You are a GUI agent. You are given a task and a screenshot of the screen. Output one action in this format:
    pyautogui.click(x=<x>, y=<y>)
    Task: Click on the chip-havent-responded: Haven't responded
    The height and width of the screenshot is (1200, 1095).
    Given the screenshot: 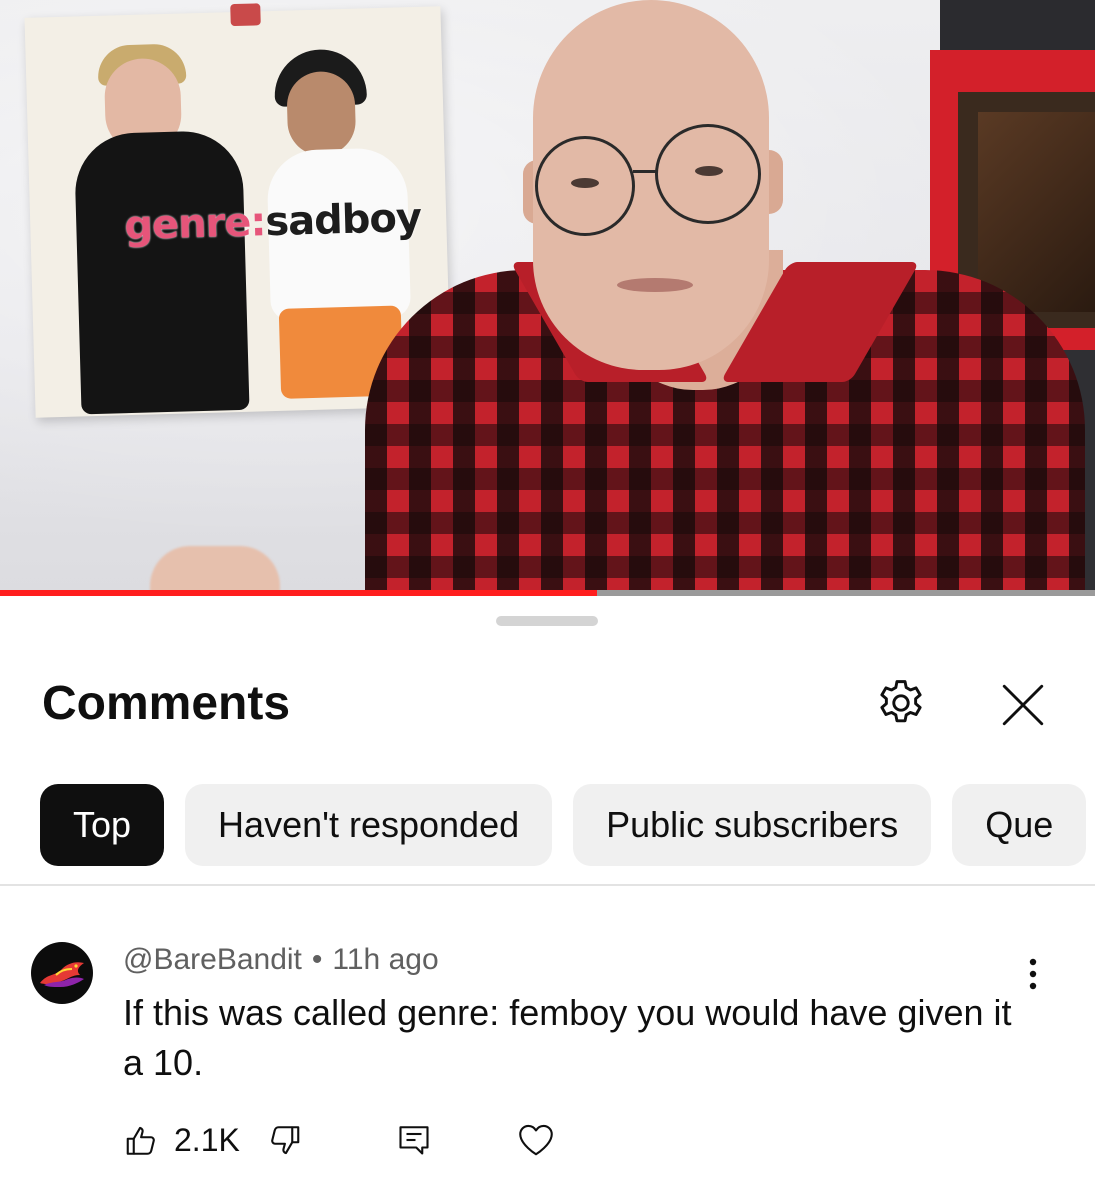 What is the action you would take?
    pyautogui.click(x=369, y=825)
    